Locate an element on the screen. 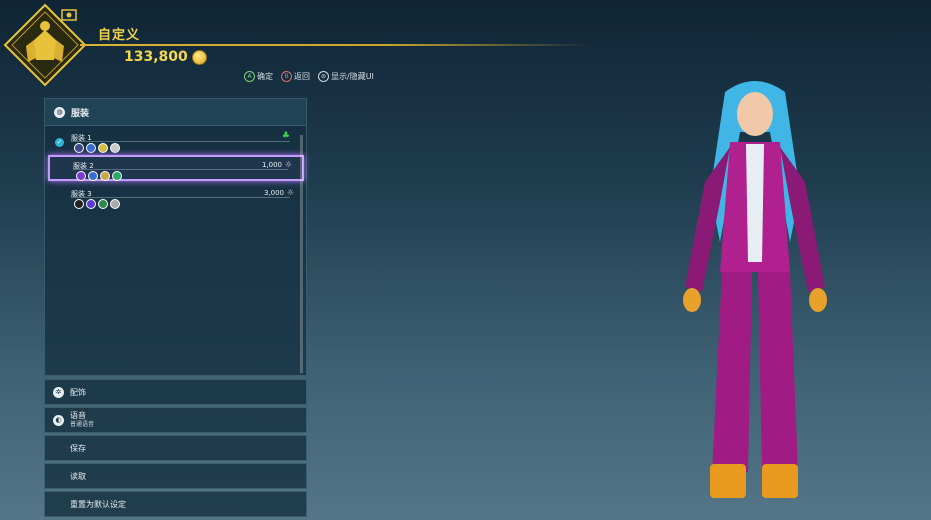  view-button-icon: ⊜ is located at coordinates (323, 76).